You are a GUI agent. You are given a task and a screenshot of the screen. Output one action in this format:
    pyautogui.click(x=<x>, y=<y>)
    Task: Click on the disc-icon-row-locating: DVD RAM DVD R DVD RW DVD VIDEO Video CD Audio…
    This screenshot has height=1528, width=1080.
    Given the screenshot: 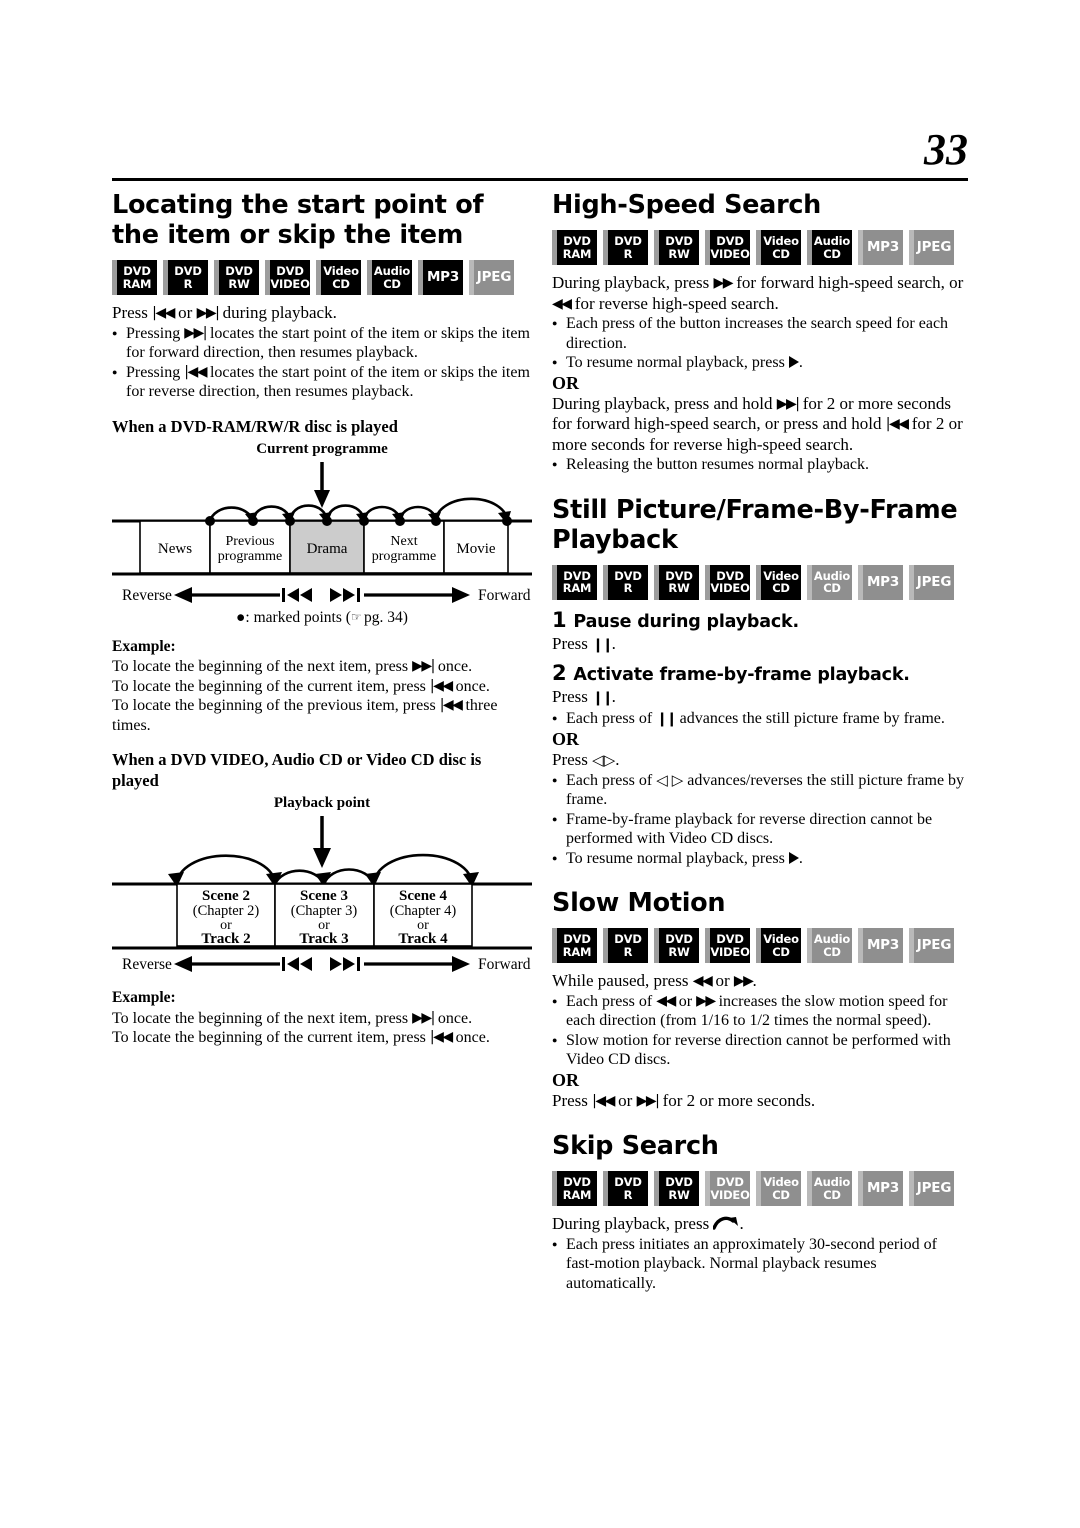 What is the action you would take?
    pyautogui.click(x=322, y=277)
    